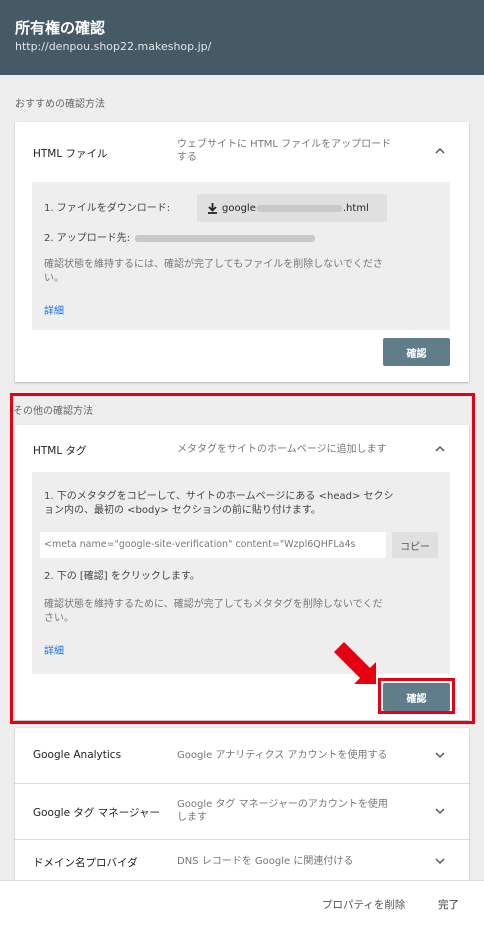 The width and height of the screenshot is (484, 927). I want to click on verify-button: 確認, so click(416, 352).